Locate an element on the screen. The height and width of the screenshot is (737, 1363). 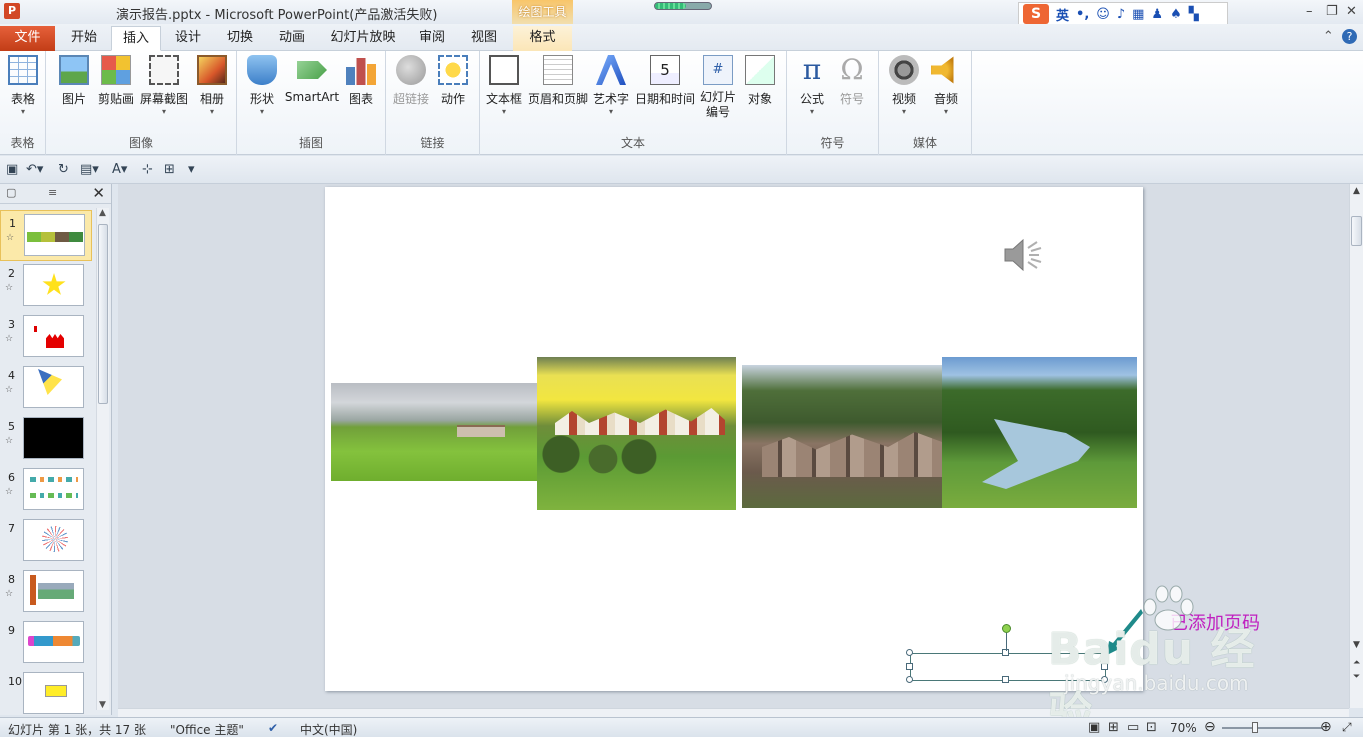
slide-thumbnail-row: 7 is located at coordinates (46, 541).